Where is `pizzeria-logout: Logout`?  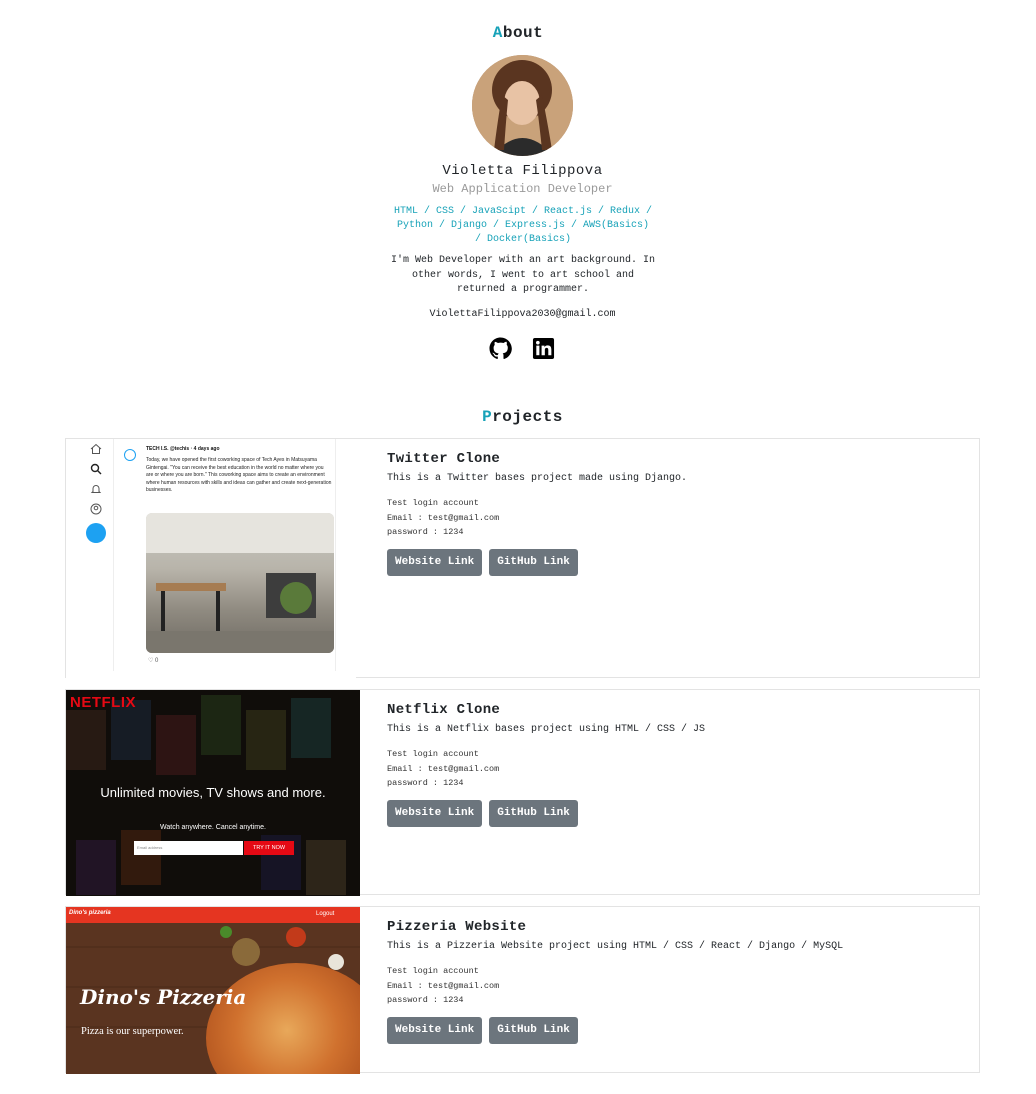
pizzeria-logout: Logout is located at coordinates (325, 914).